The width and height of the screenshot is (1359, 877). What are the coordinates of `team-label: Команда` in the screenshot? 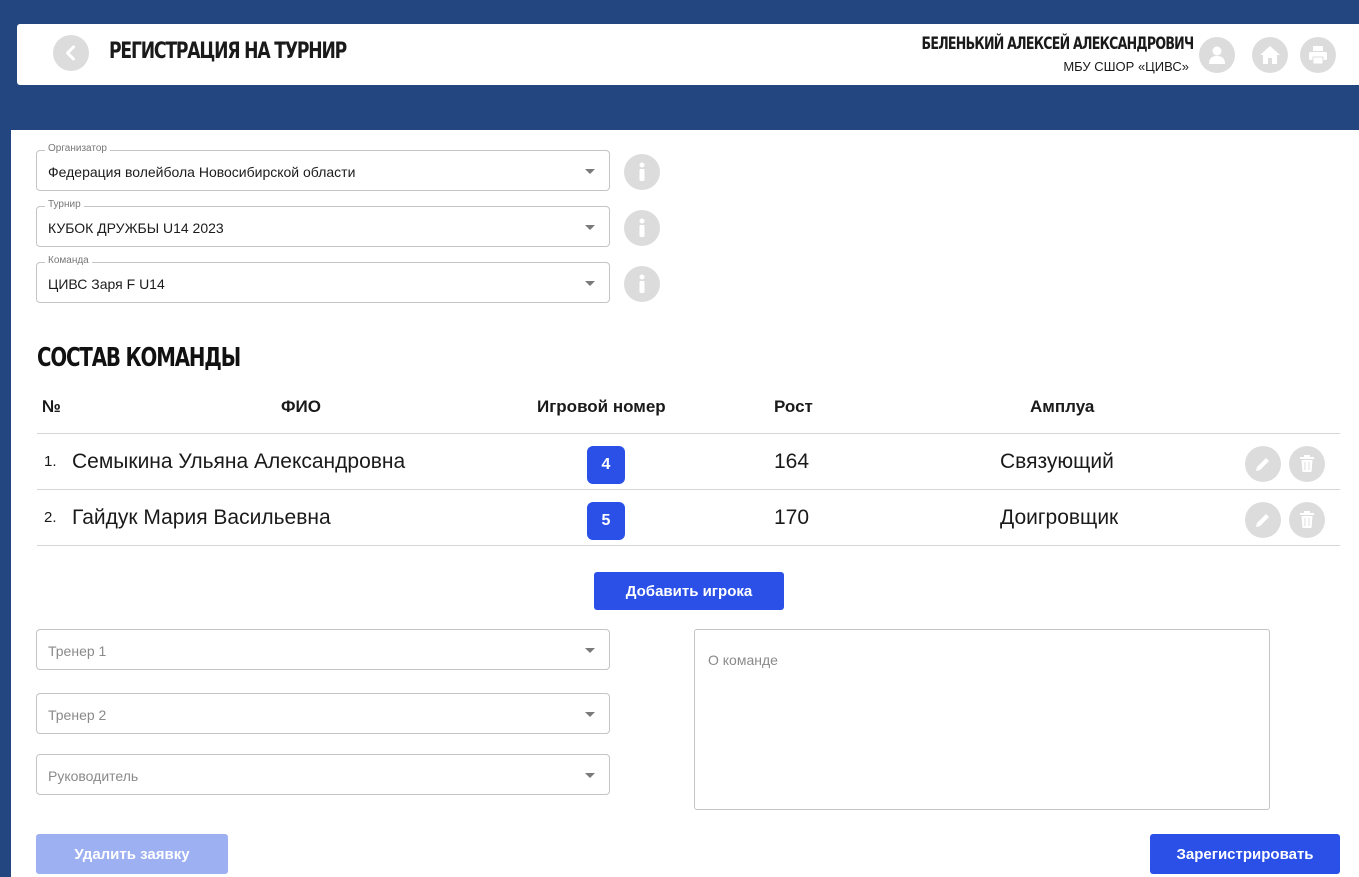 It's located at (68, 260).